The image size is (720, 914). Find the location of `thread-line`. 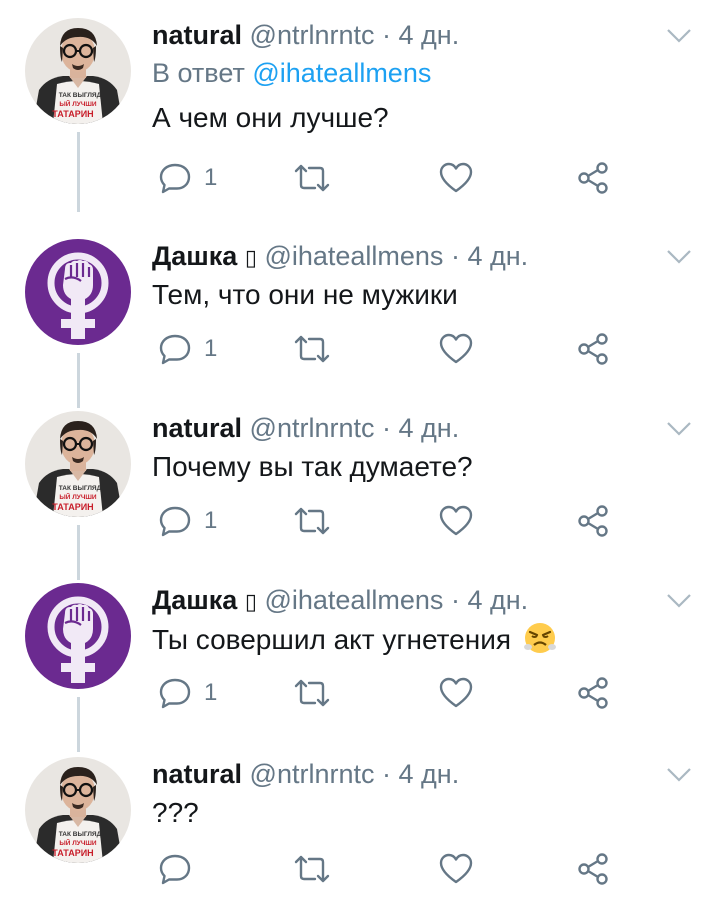

thread-line is located at coordinates (78, 172).